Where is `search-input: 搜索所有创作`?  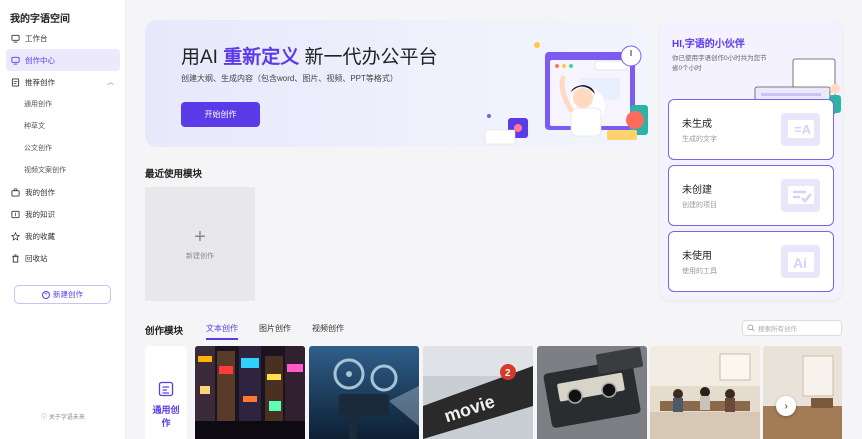 search-input: 搜索所有创作 is located at coordinates (792, 328).